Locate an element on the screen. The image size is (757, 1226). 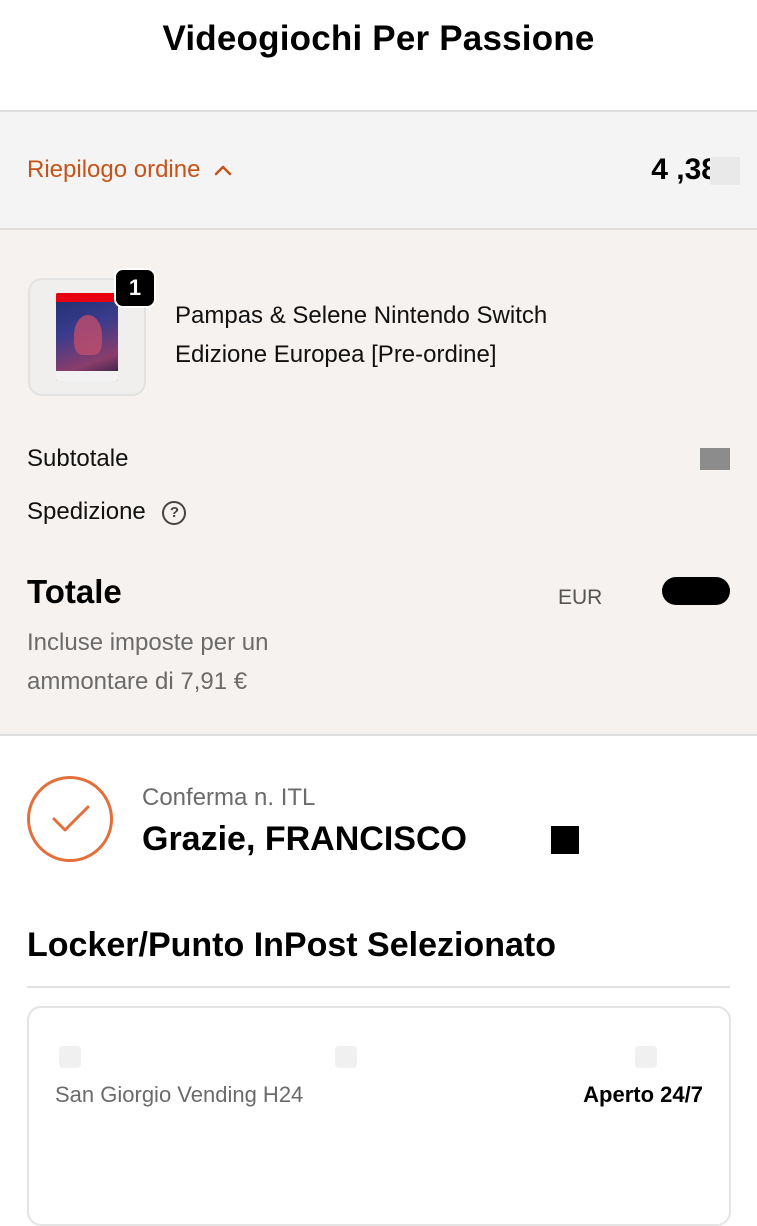
total-currency: EUR is located at coordinates (580, 597).